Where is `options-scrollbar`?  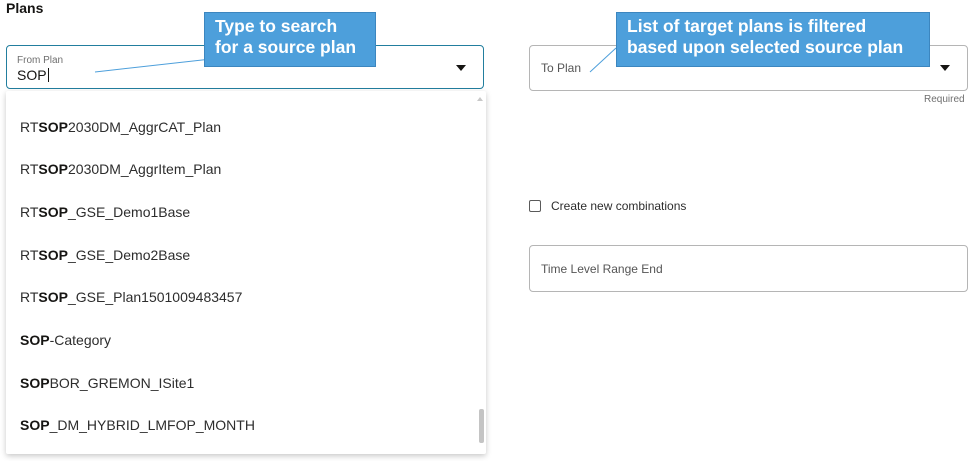
options-scrollbar is located at coordinates (480, 272).